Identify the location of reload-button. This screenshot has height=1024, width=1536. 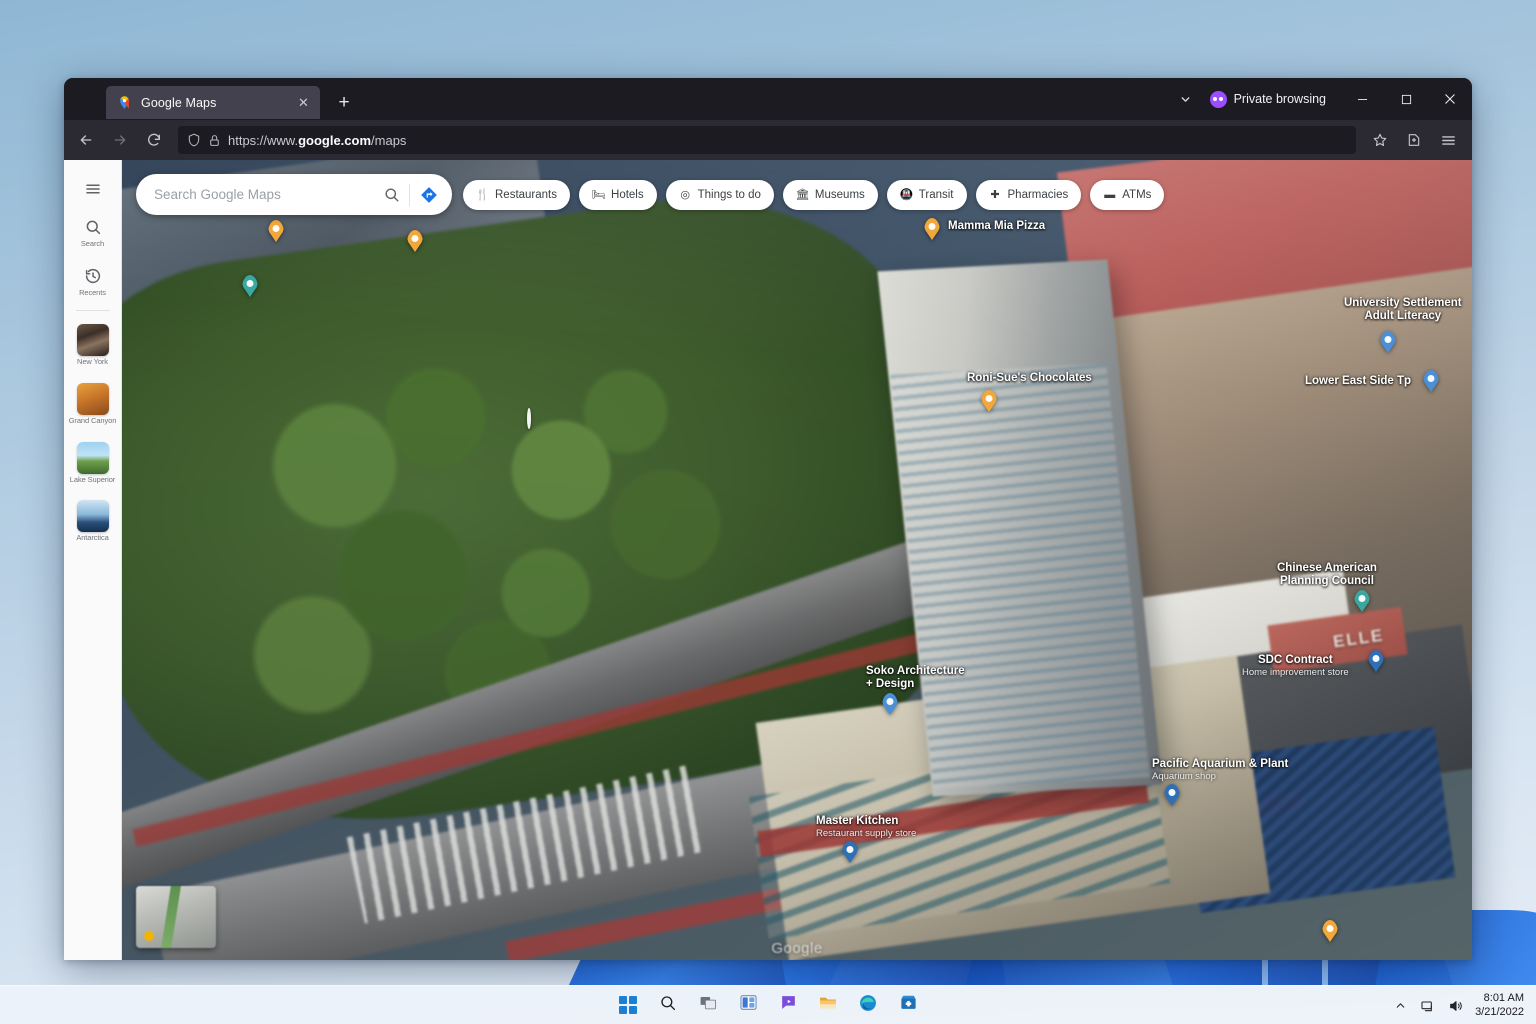
(154, 140).